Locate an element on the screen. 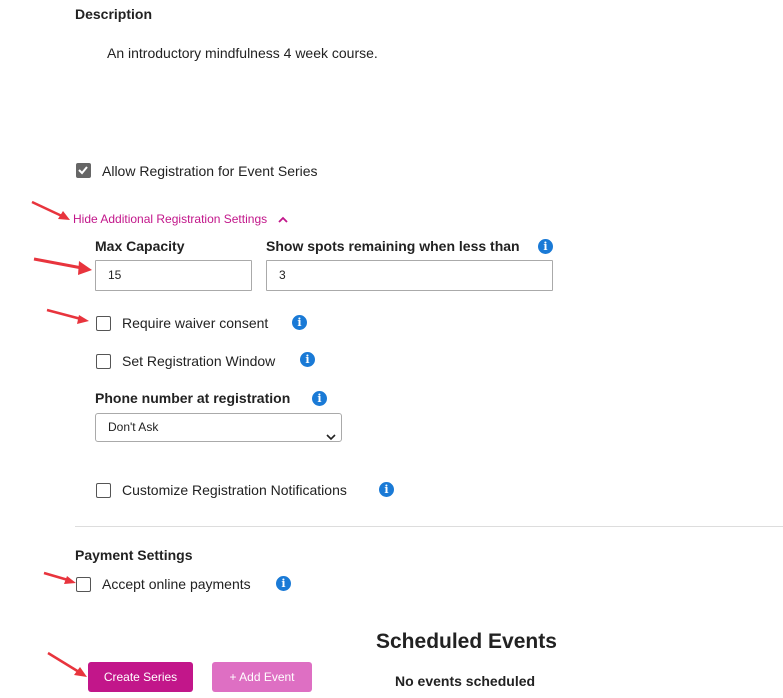 This screenshot has width=783, height=698. chevron-up-icon is located at coordinates (283, 220).